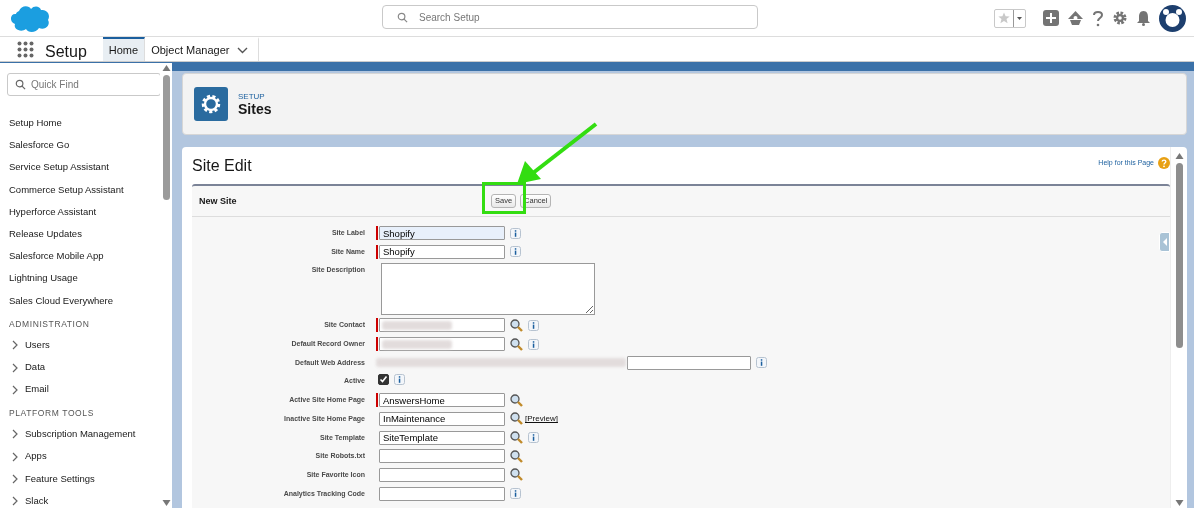 The width and height of the screenshot is (1194, 510). Describe the element at coordinates (202, 49) in the screenshot. I see `nav-tab: Object Manager` at that location.